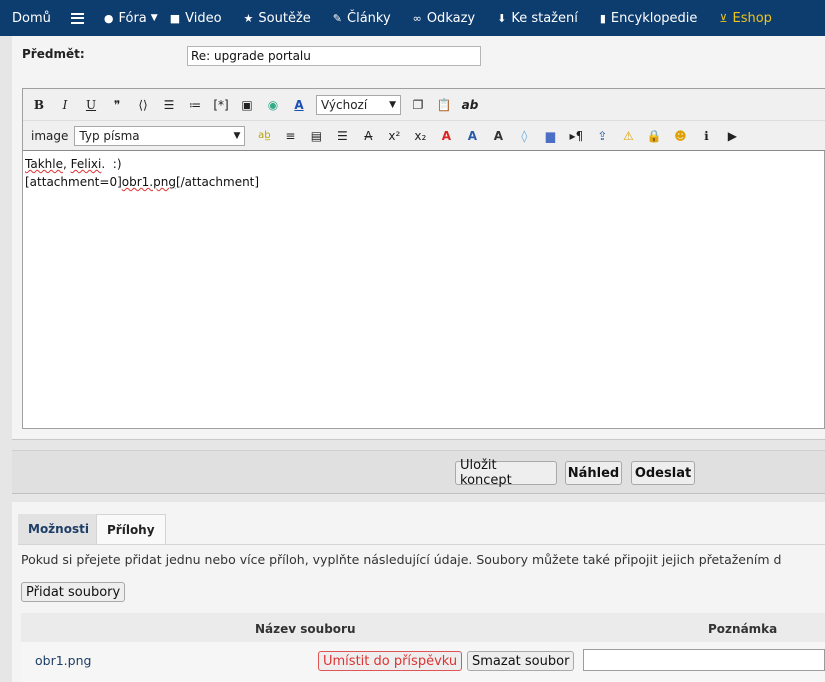 The image size is (825, 682). I want to click on direction-icon: ▸¶, so click(576, 136).